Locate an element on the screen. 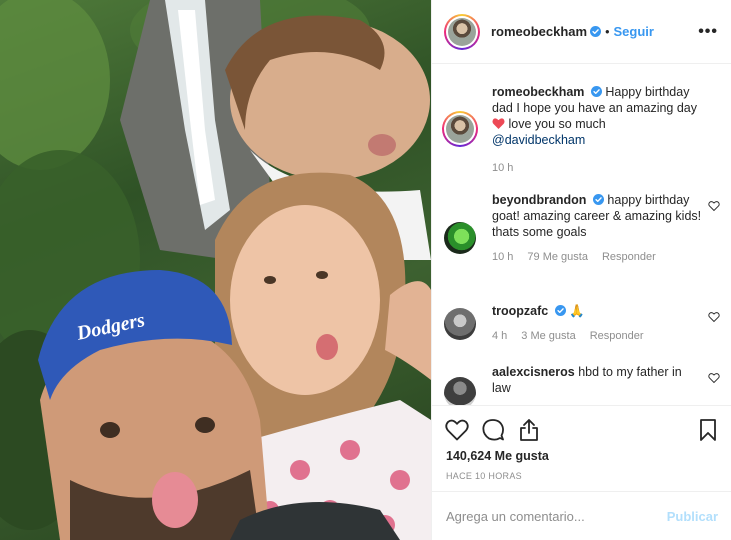  publish-button: Publicar is located at coordinates (692, 516).